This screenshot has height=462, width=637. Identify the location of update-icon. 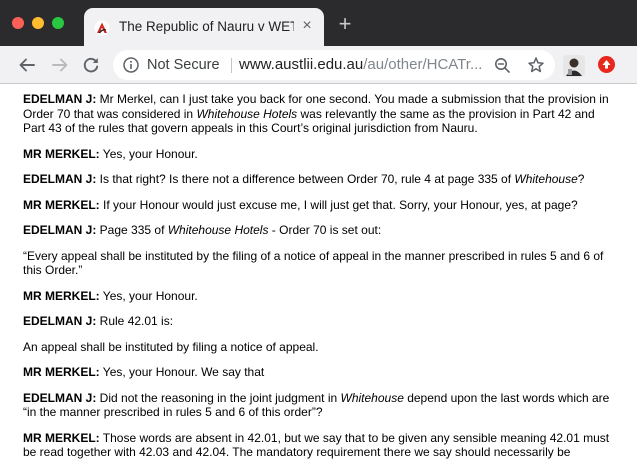
(606, 64).